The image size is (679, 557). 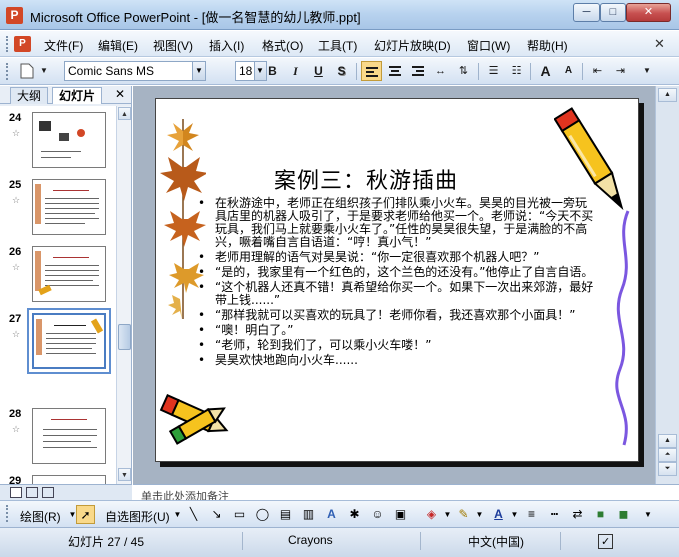 What do you see at coordinates (337, 45) in the screenshot?
I see `menu-tools: 工具(T)` at bounding box center [337, 45].